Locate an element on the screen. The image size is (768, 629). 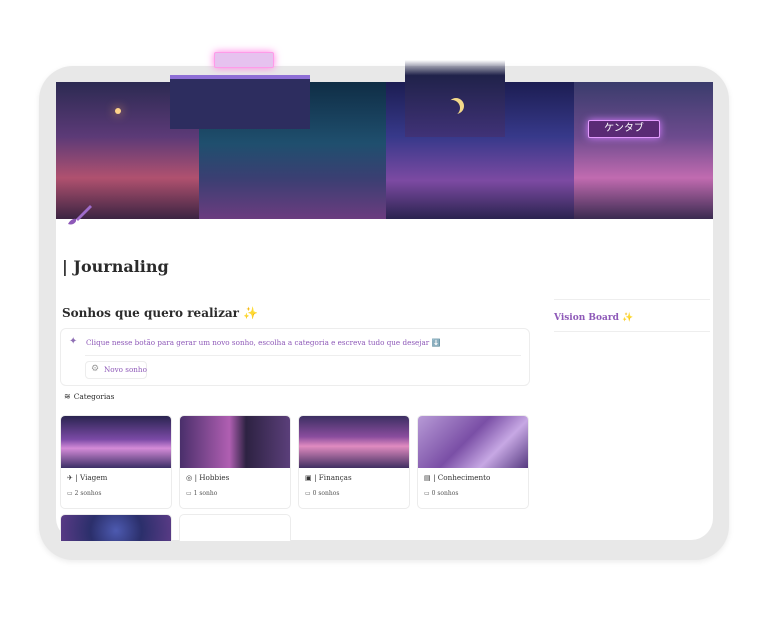
new-dream-button-label: Novo sonho is located at coordinates (125, 369).